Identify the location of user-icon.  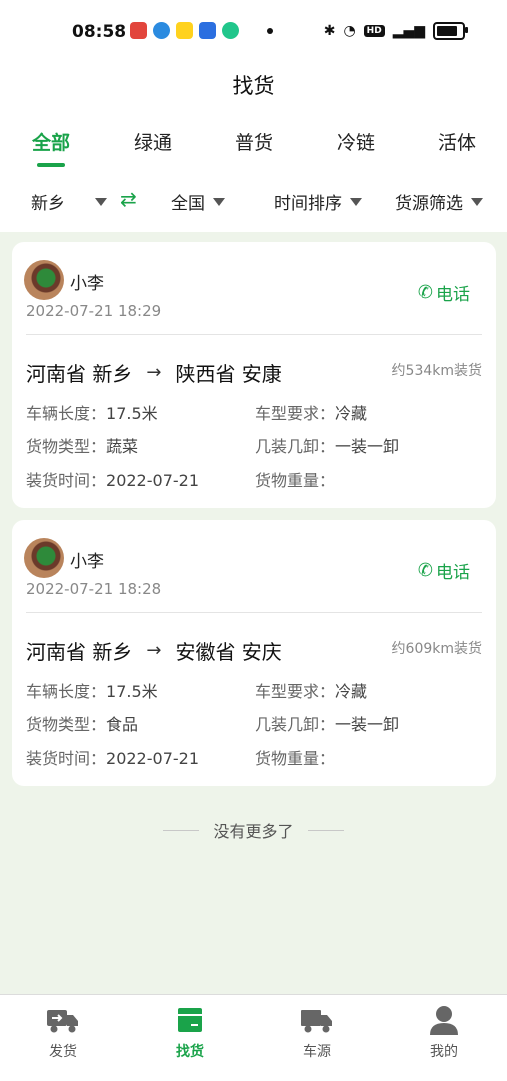
(444, 1020).